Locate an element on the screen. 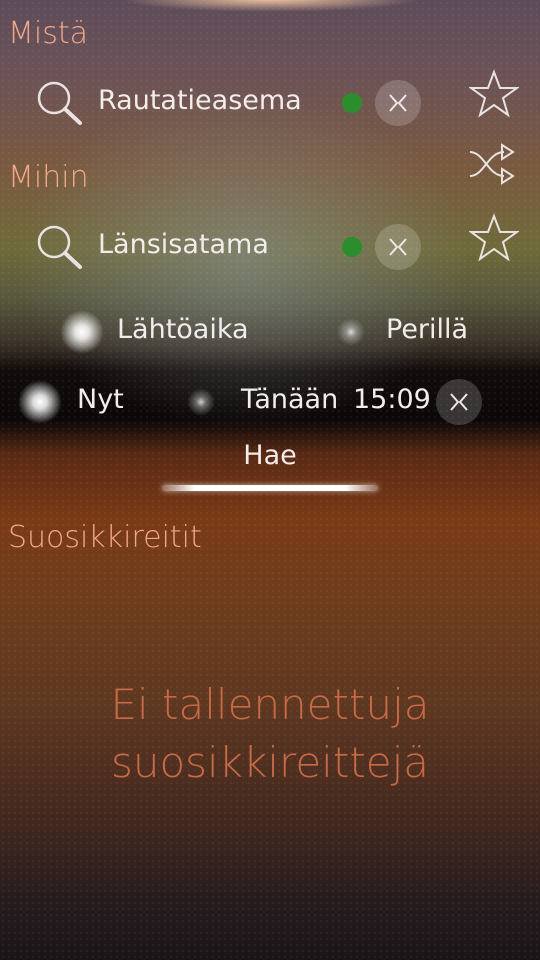 Image resolution: width=540 pixels, height=960 pixels. top-glow is located at coordinates (270, 6).